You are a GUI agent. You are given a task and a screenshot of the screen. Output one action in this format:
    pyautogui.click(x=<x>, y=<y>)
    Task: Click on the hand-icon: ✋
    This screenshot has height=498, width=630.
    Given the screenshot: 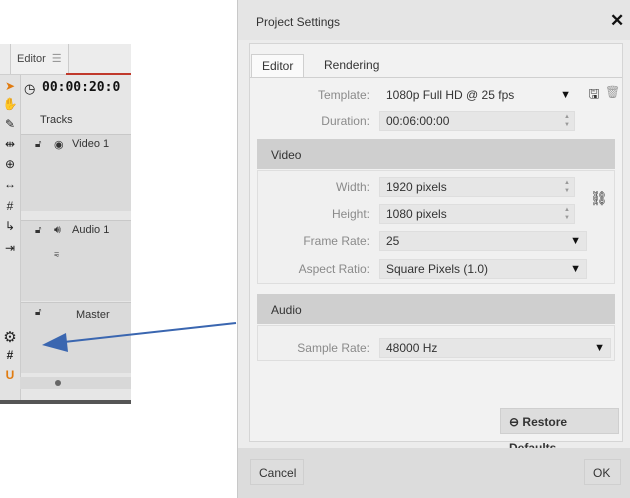 What is the action you would take?
    pyautogui.click(x=10, y=104)
    